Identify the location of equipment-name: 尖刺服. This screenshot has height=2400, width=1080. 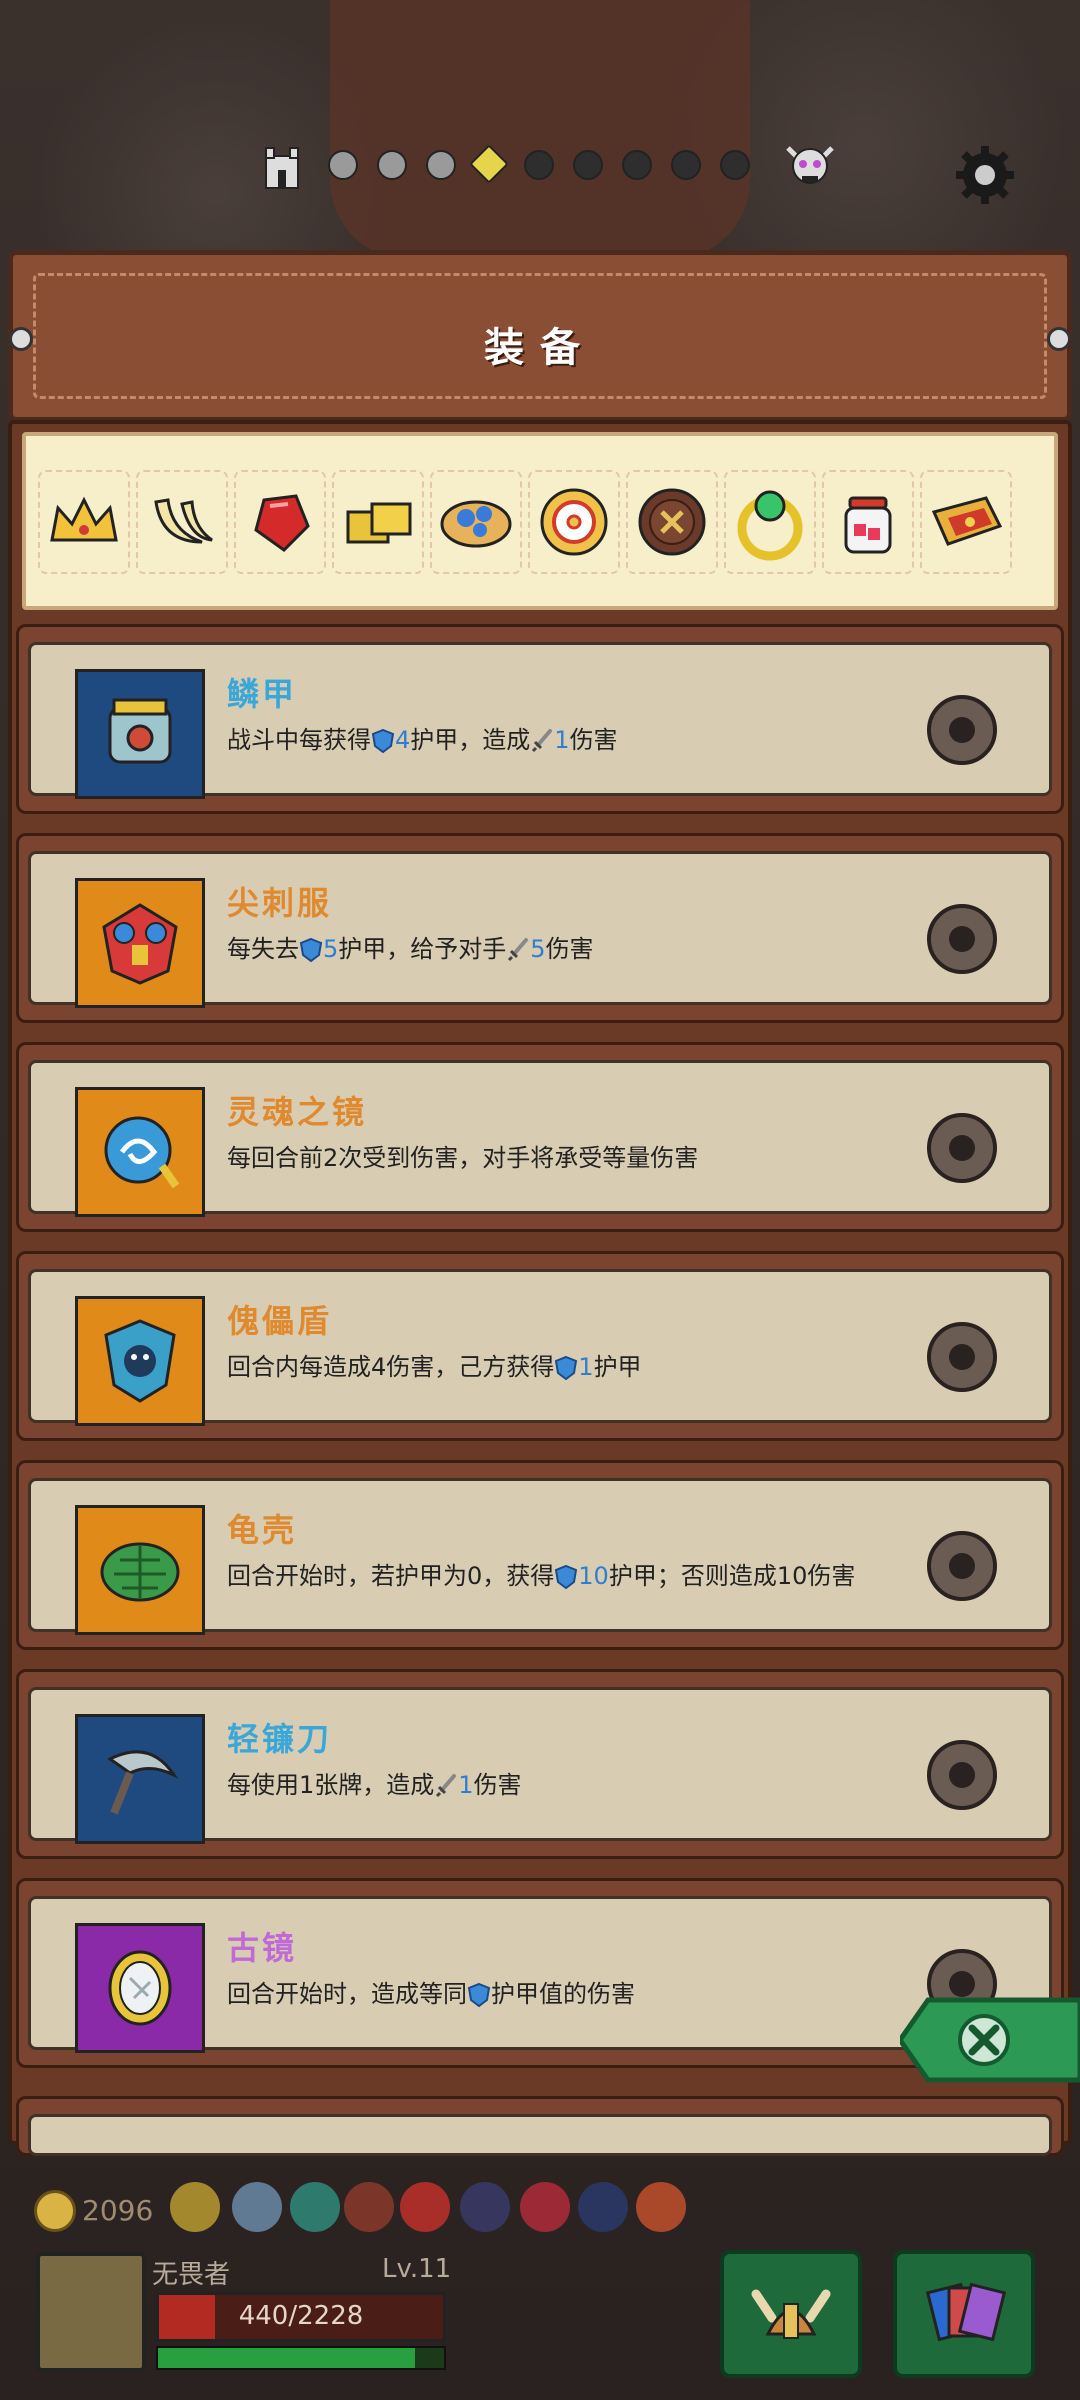
(280, 903).